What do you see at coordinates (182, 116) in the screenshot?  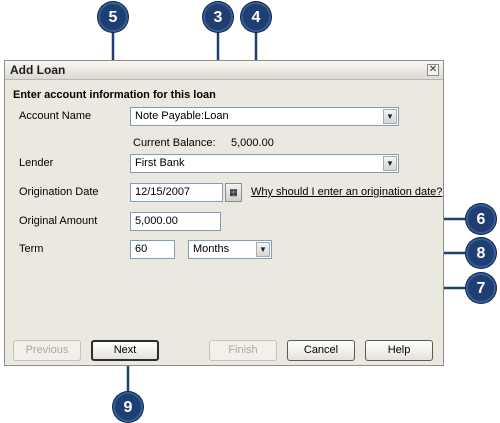 I see `account-name-value: Note Payable:Loan` at bounding box center [182, 116].